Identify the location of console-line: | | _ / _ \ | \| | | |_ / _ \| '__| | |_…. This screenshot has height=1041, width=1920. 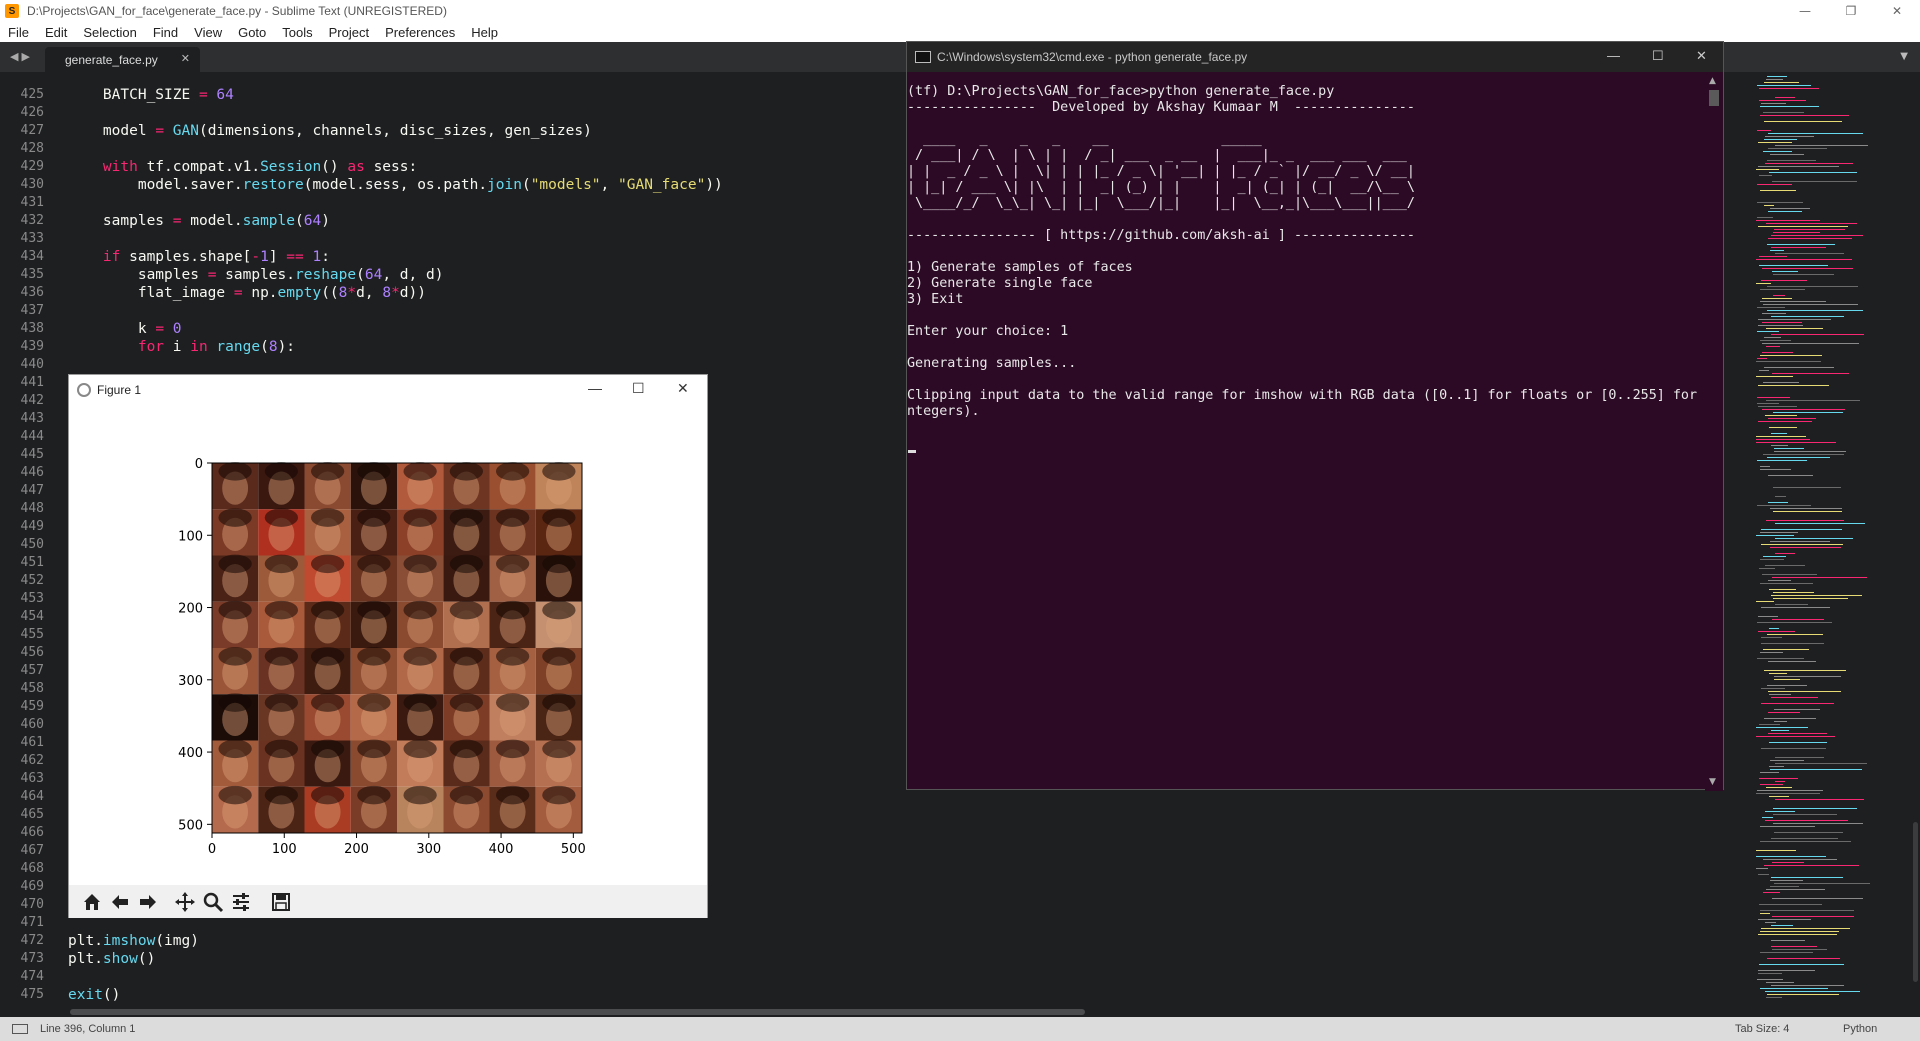
(1161, 171).